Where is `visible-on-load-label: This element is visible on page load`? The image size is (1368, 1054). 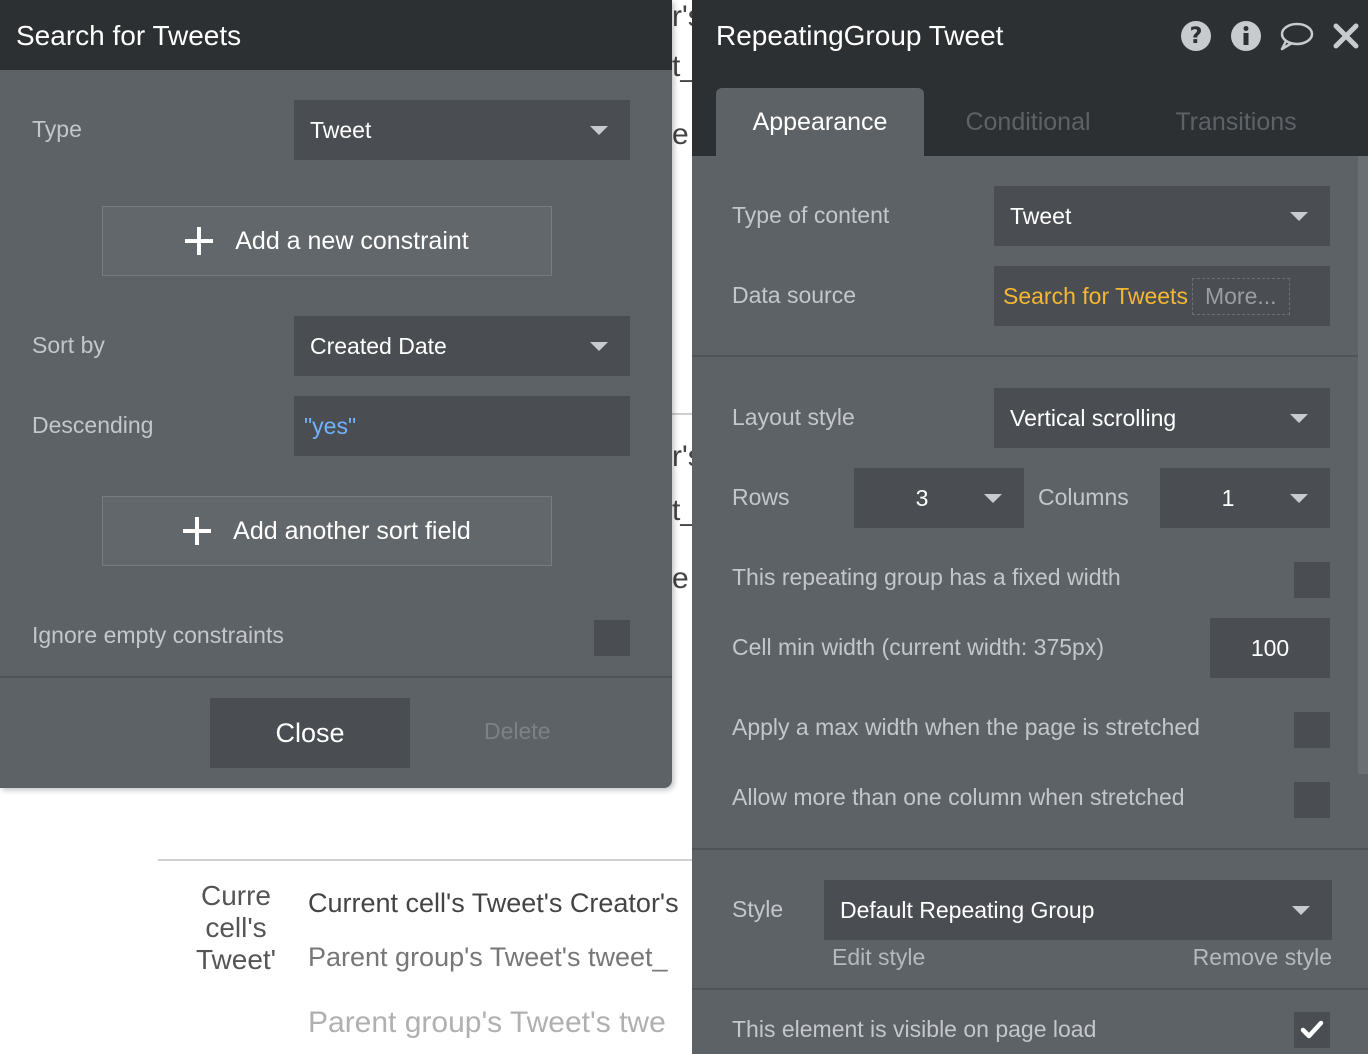 visible-on-load-label: This element is visible on page load is located at coordinates (914, 1029).